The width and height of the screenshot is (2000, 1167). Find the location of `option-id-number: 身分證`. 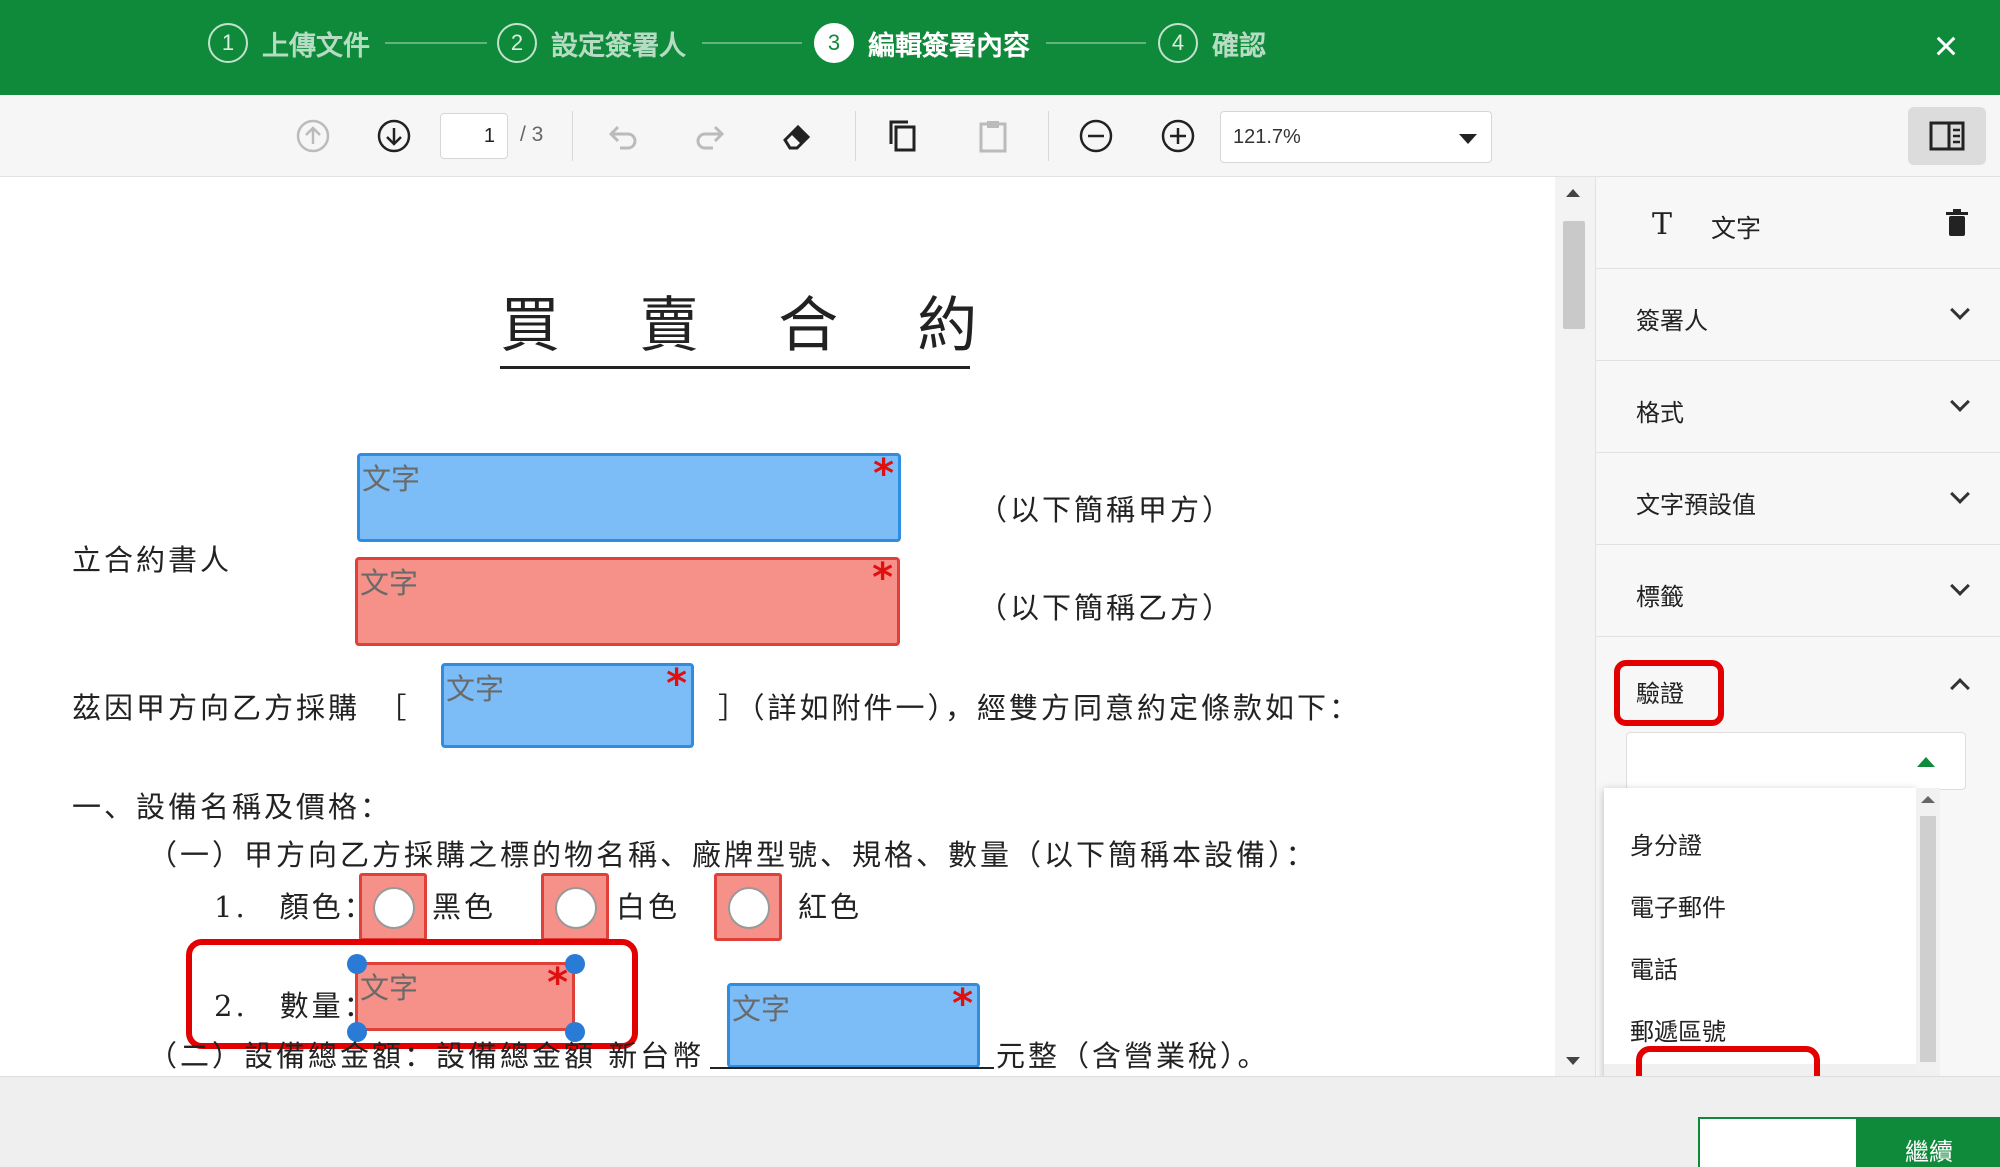

option-id-number: 身分證 is located at coordinates (1760, 846).